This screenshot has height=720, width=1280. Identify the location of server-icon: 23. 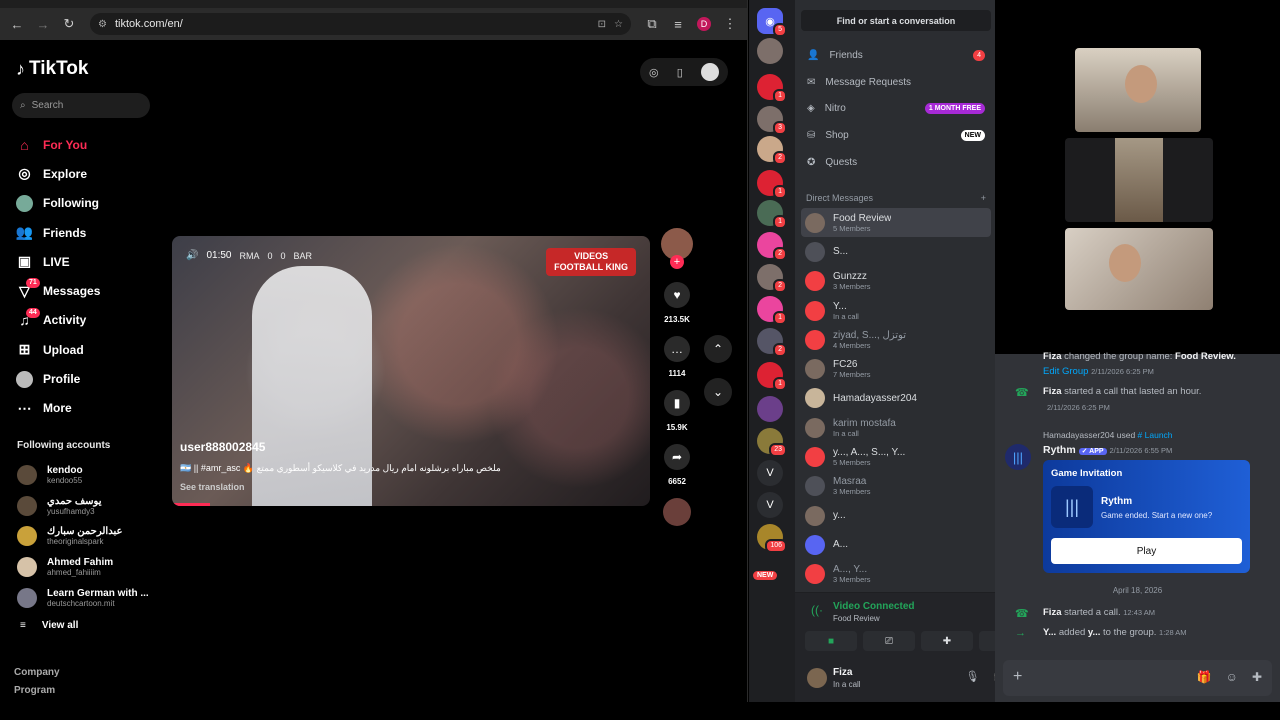
(772, 442).